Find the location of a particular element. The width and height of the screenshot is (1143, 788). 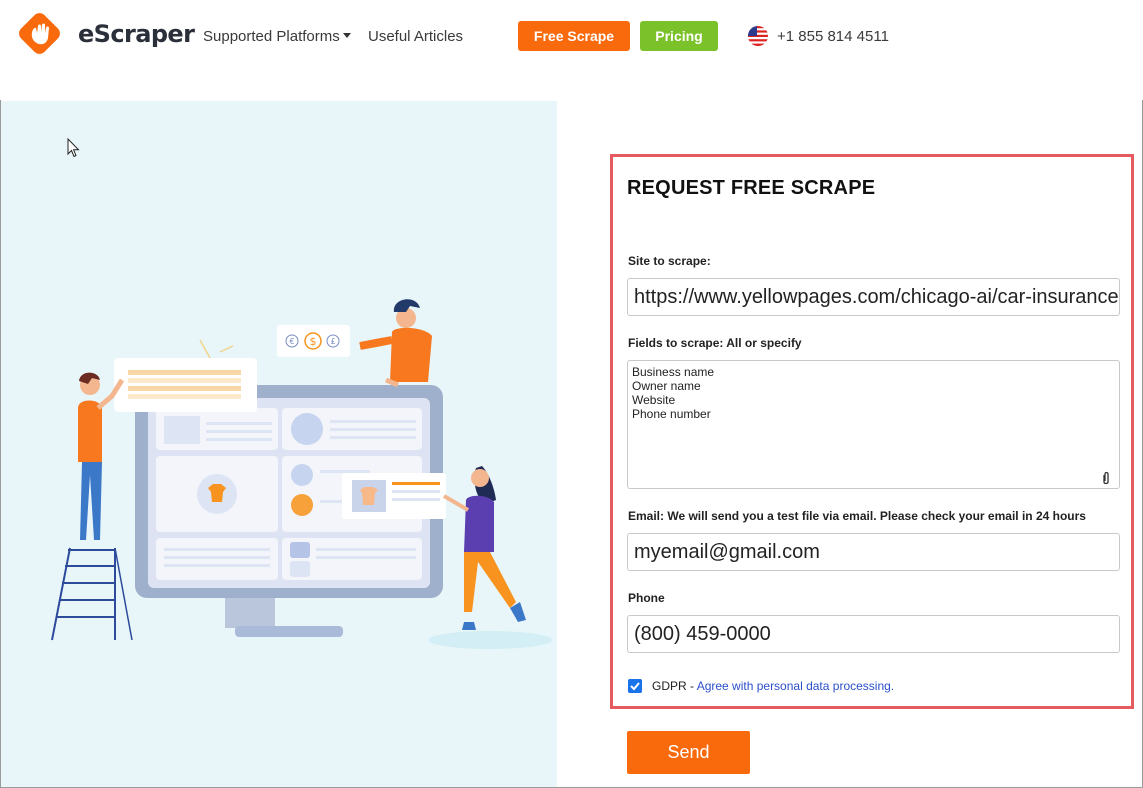

fields-to-scrape-label: Fields to scrape: All or specify is located at coordinates (715, 343).